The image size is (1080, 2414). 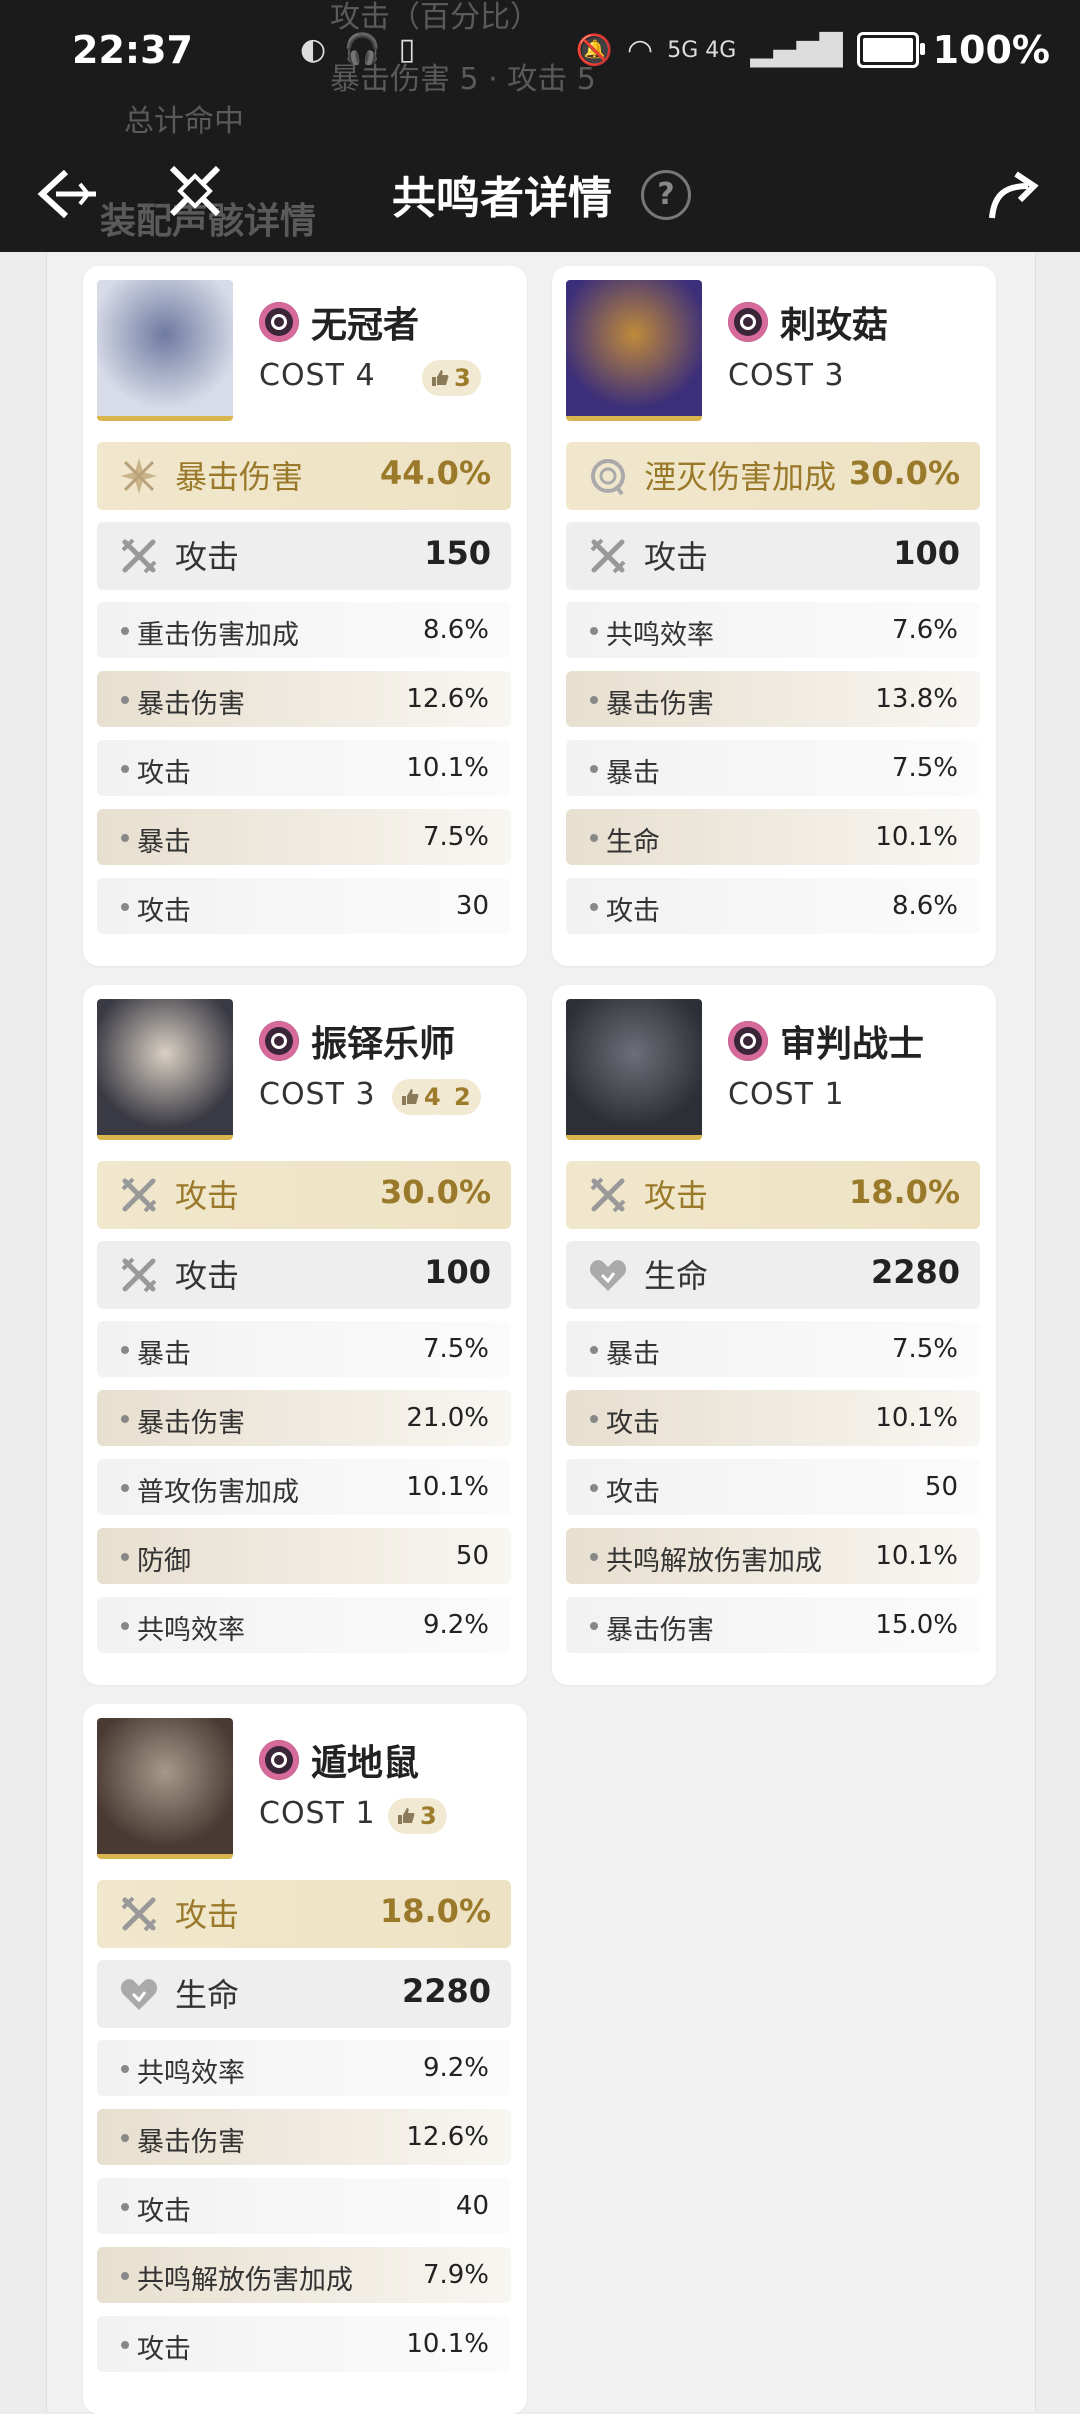 I want to click on sub-stat-row: 普攻伤害加成 10.1%, so click(x=304, y=1487).